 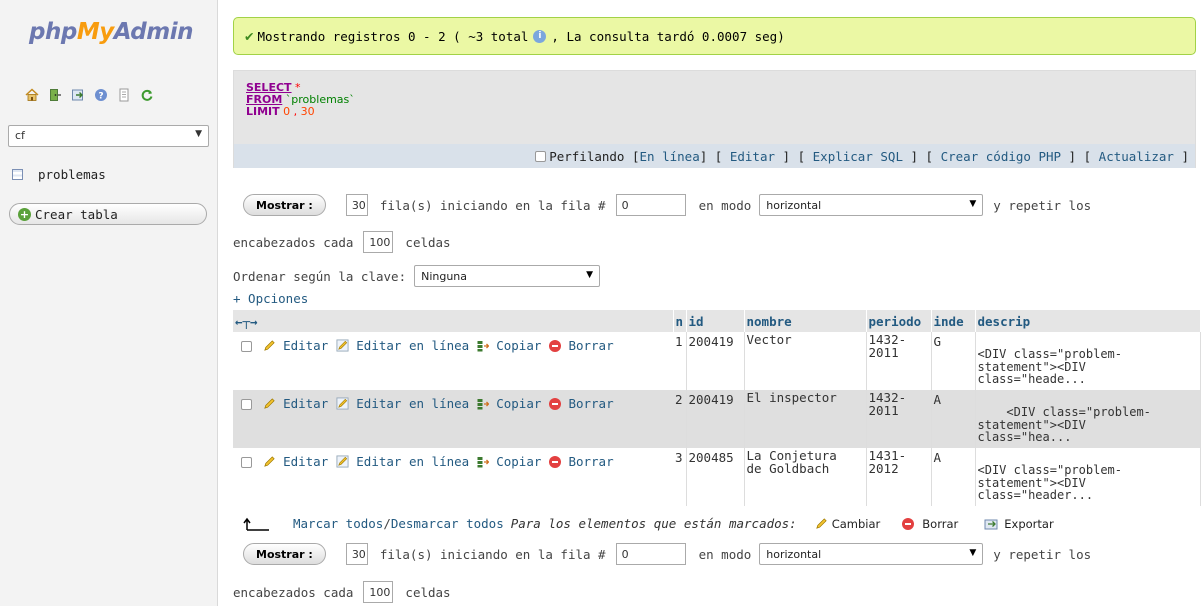 What do you see at coordinates (108, 214) in the screenshot?
I see `create-table-button: + Crear tabla` at bounding box center [108, 214].